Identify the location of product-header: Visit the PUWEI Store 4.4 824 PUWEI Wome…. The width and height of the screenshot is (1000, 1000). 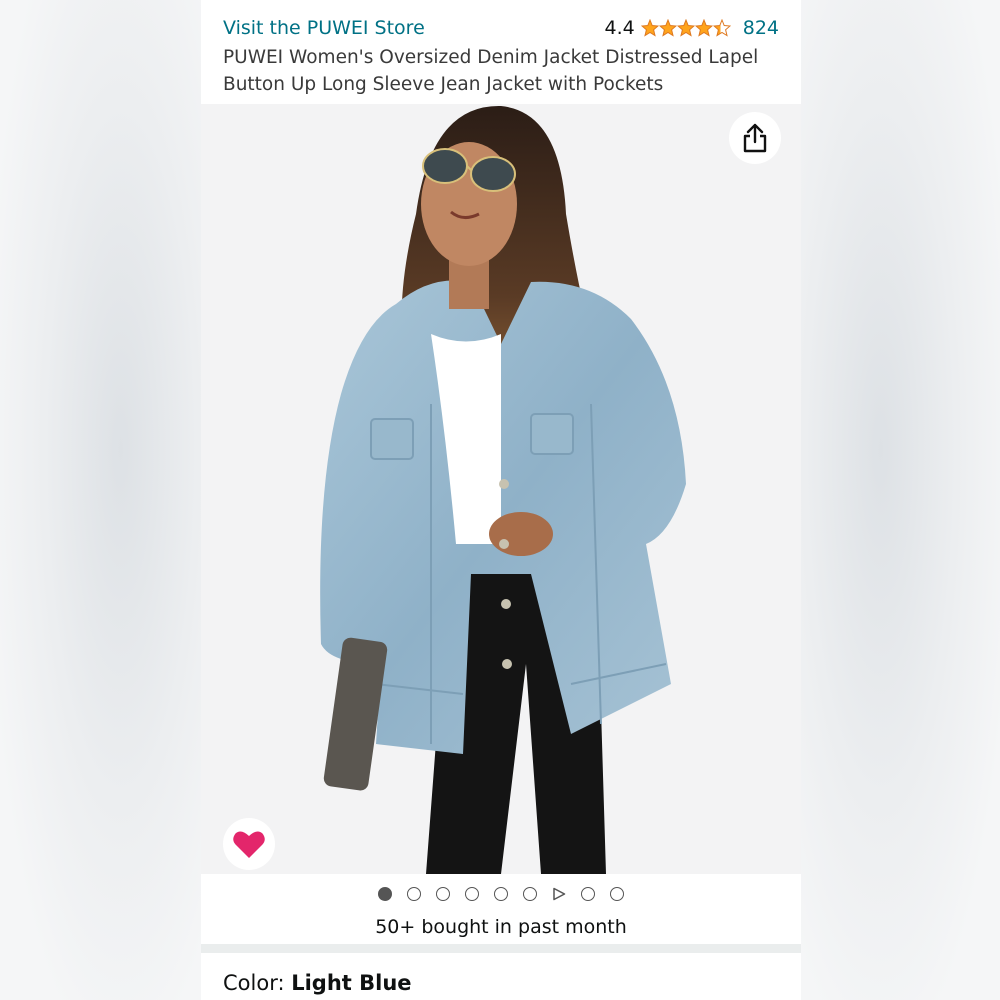
(501, 52).